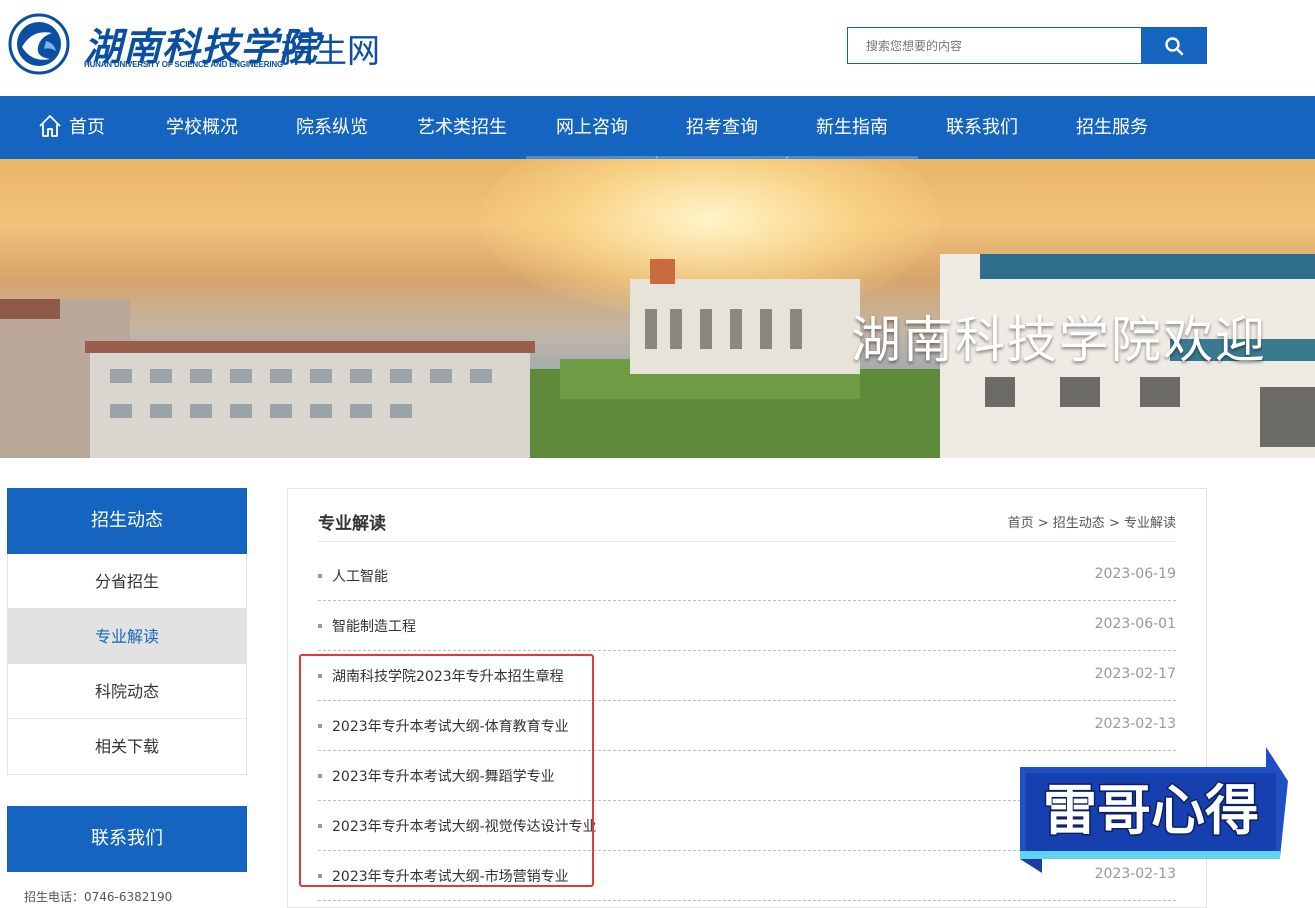  What do you see at coordinates (747, 676) in the screenshot?
I see `article-row: 湖南科技学院2023年专升本招生章程 2023-02-17` at bounding box center [747, 676].